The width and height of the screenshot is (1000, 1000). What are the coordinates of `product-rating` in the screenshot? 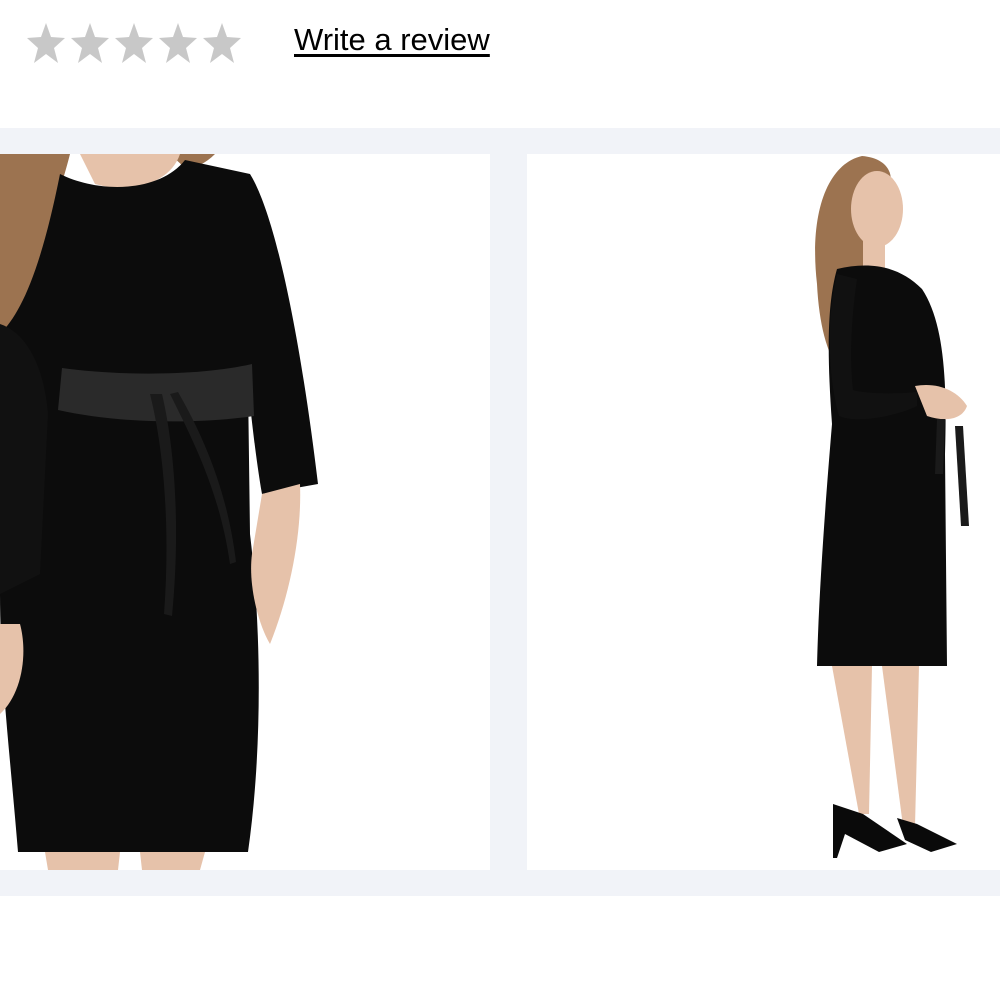 It's located at (134, 43).